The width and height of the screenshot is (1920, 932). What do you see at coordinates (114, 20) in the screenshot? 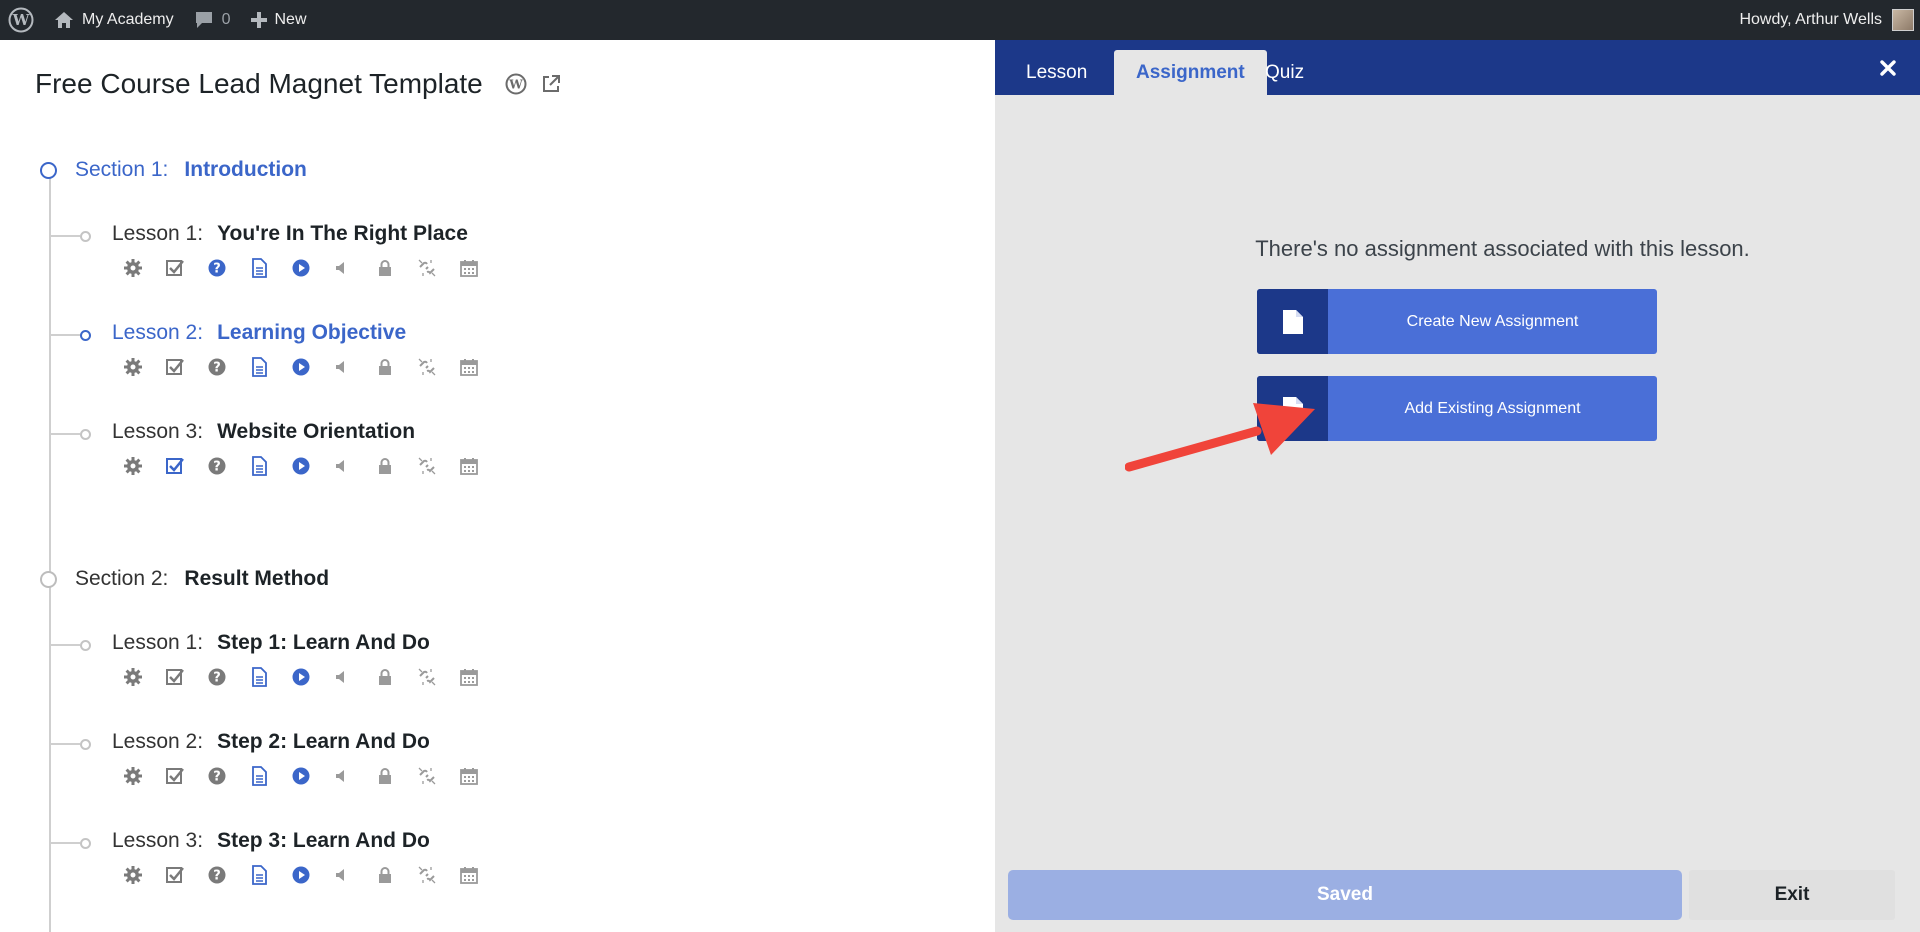
I see `site-name-link: My Academy` at bounding box center [114, 20].